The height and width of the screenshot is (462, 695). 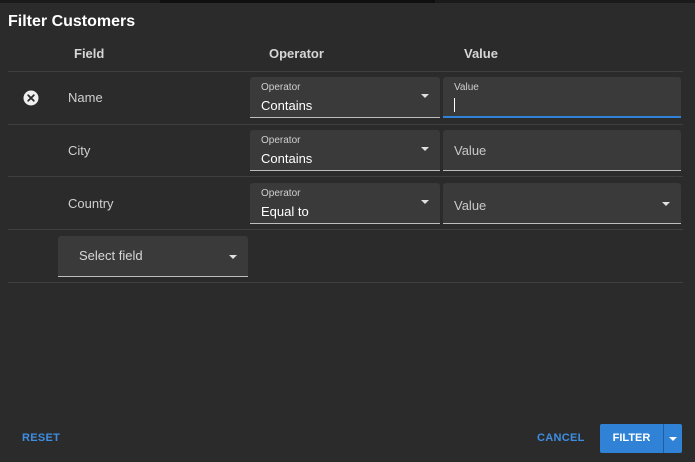 I want to click on remove-filter-icon, so click(x=31, y=98).